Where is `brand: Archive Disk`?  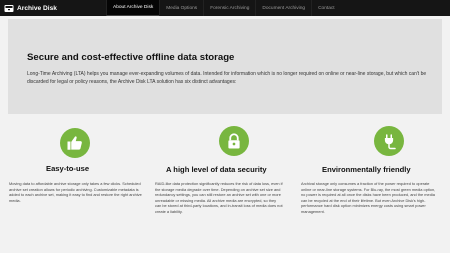
brand: Archive Disk is located at coordinates (53, 8).